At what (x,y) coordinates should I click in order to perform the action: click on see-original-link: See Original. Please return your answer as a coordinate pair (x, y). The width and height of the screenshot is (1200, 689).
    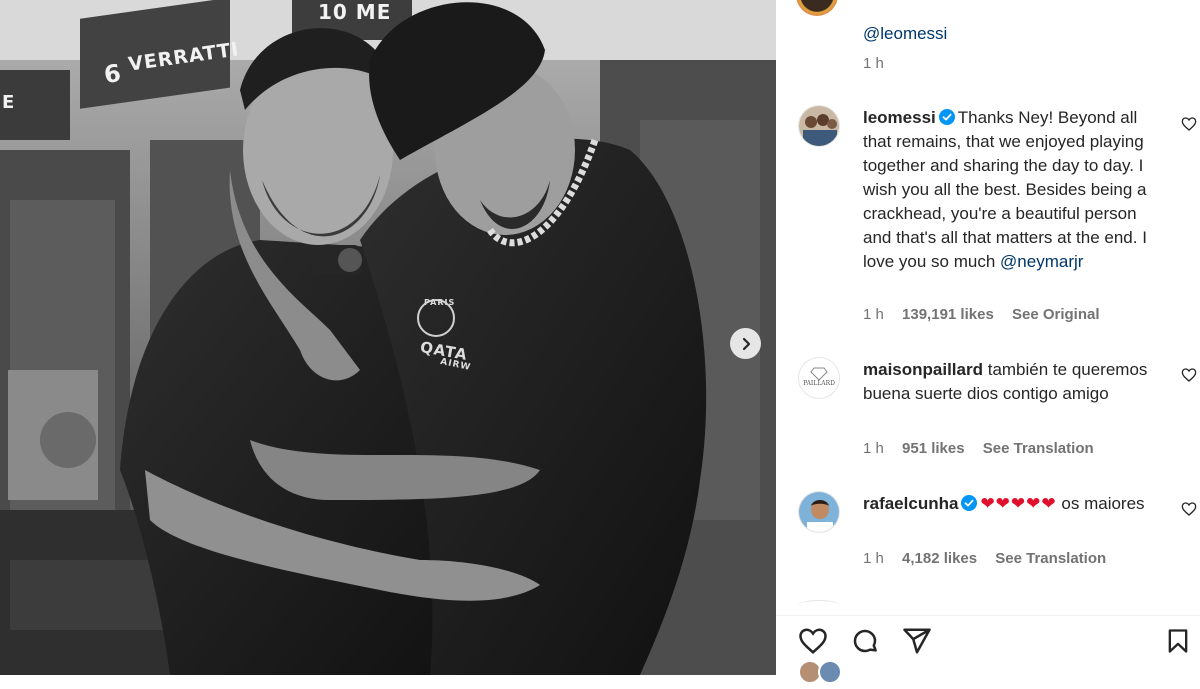
    Looking at the image, I should click on (1056, 314).